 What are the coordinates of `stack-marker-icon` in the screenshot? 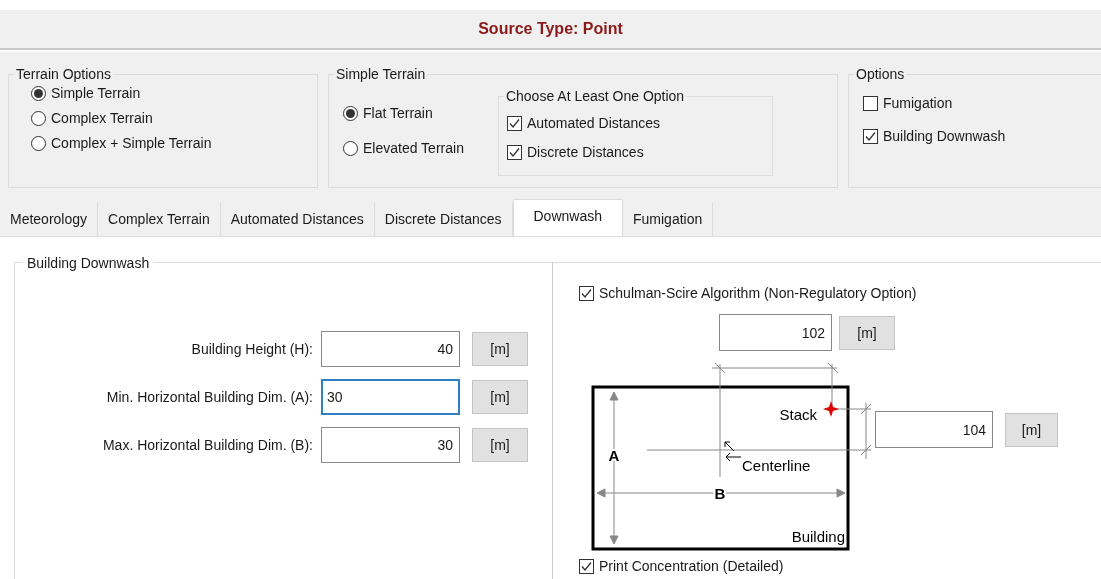 It's located at (831, 409).